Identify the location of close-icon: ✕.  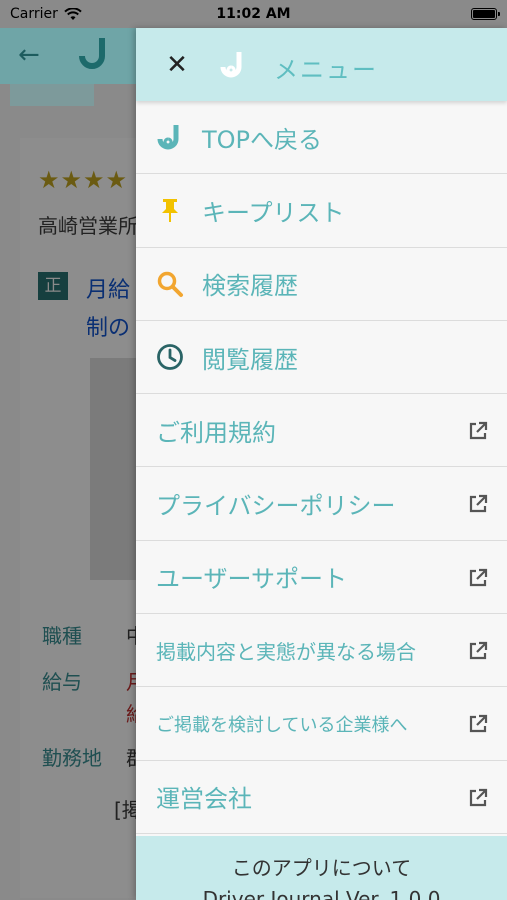
(177, 65).